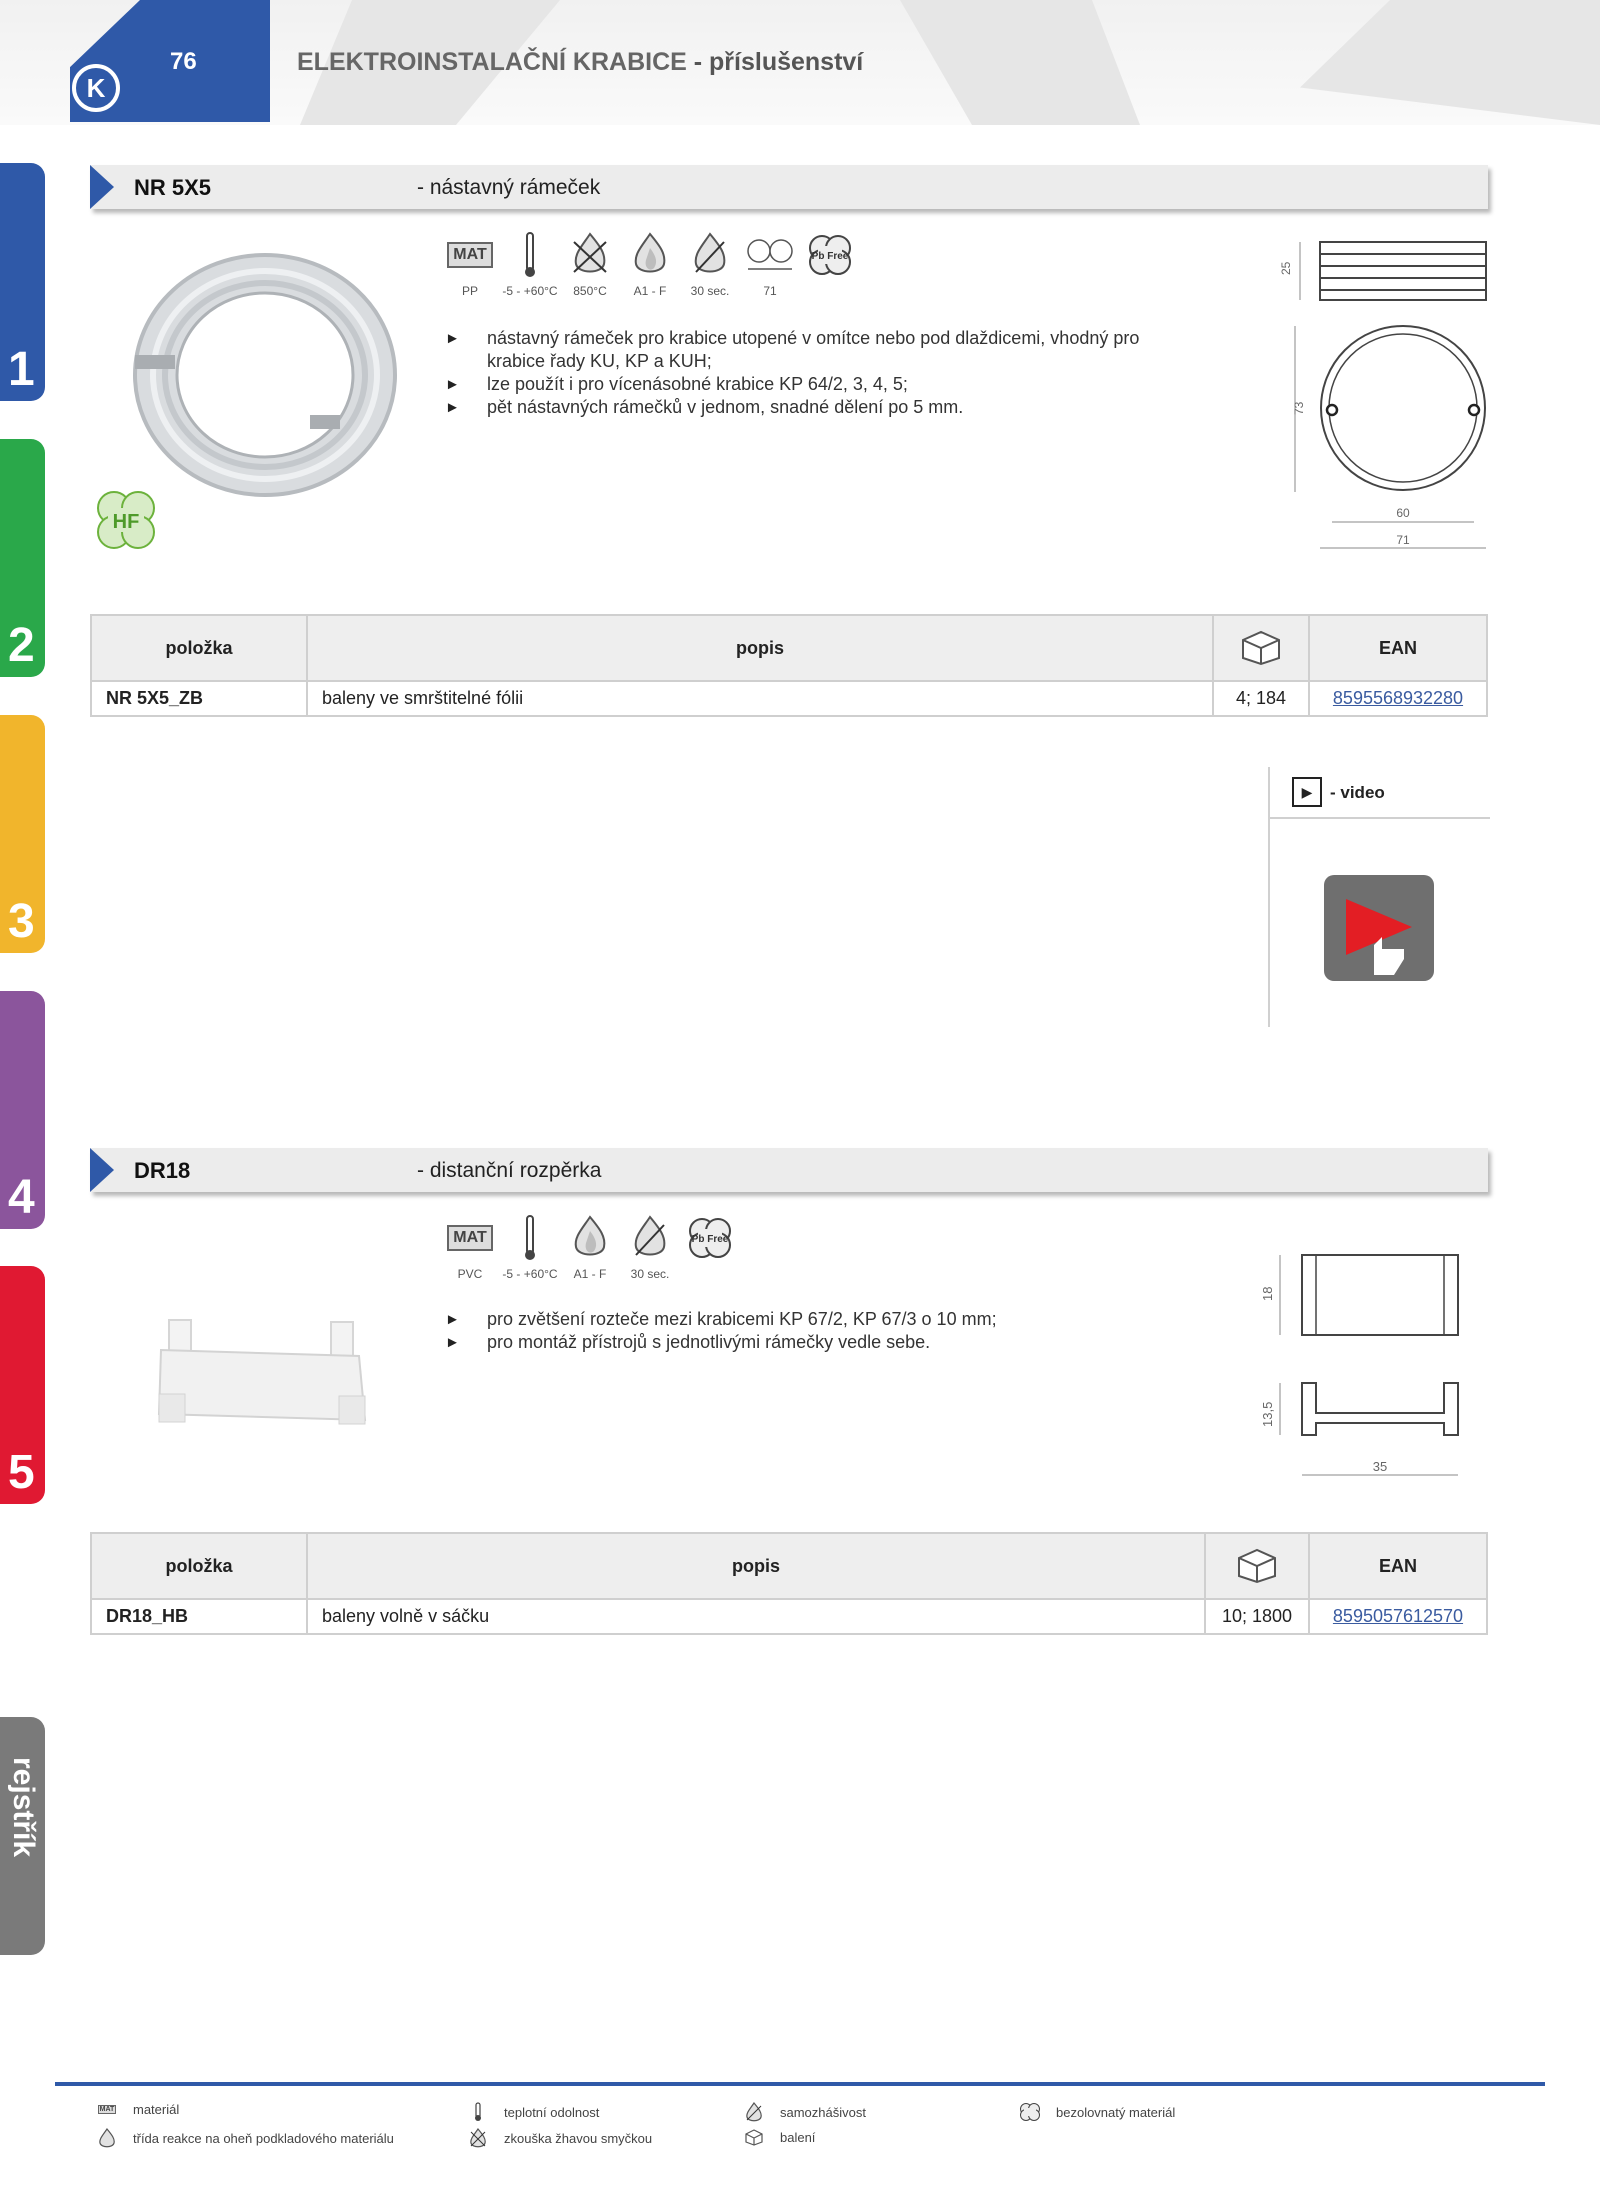  Describe the element at coordinates (96, 88) in the screenshot. I see `brand-logo: K` at that location.